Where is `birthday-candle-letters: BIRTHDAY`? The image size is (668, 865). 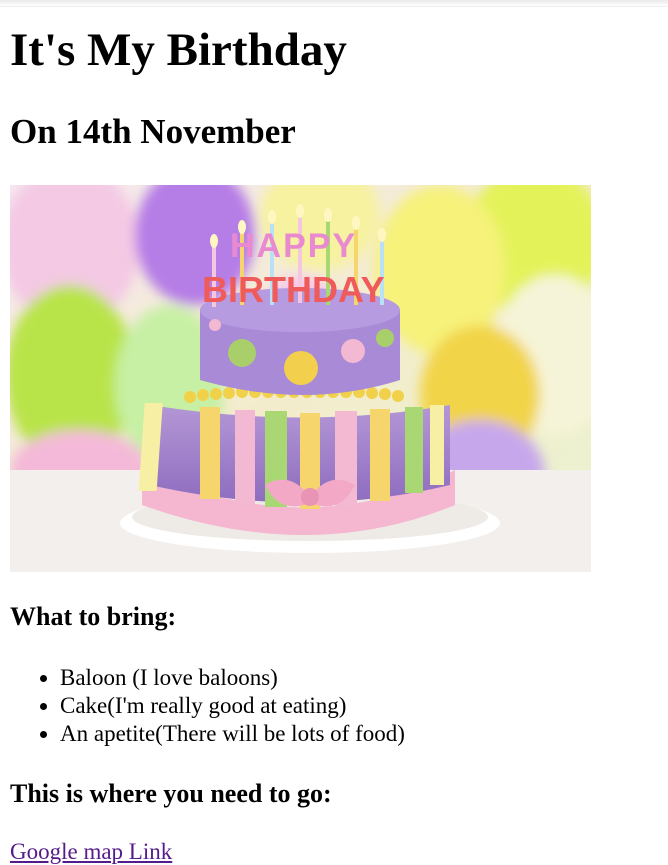
birthday-candle-letters: BIRTHDAY is located at coordinates (293, 289).